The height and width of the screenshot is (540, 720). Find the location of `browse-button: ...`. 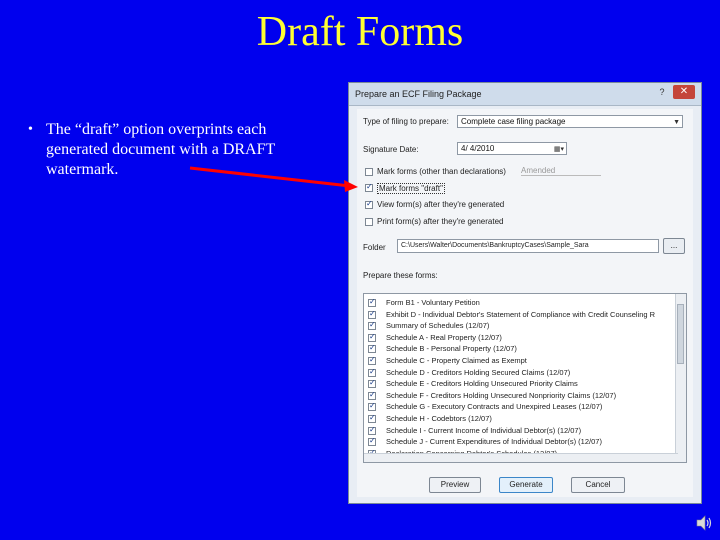

browse-button: ... is located at coordinates (674, 246).